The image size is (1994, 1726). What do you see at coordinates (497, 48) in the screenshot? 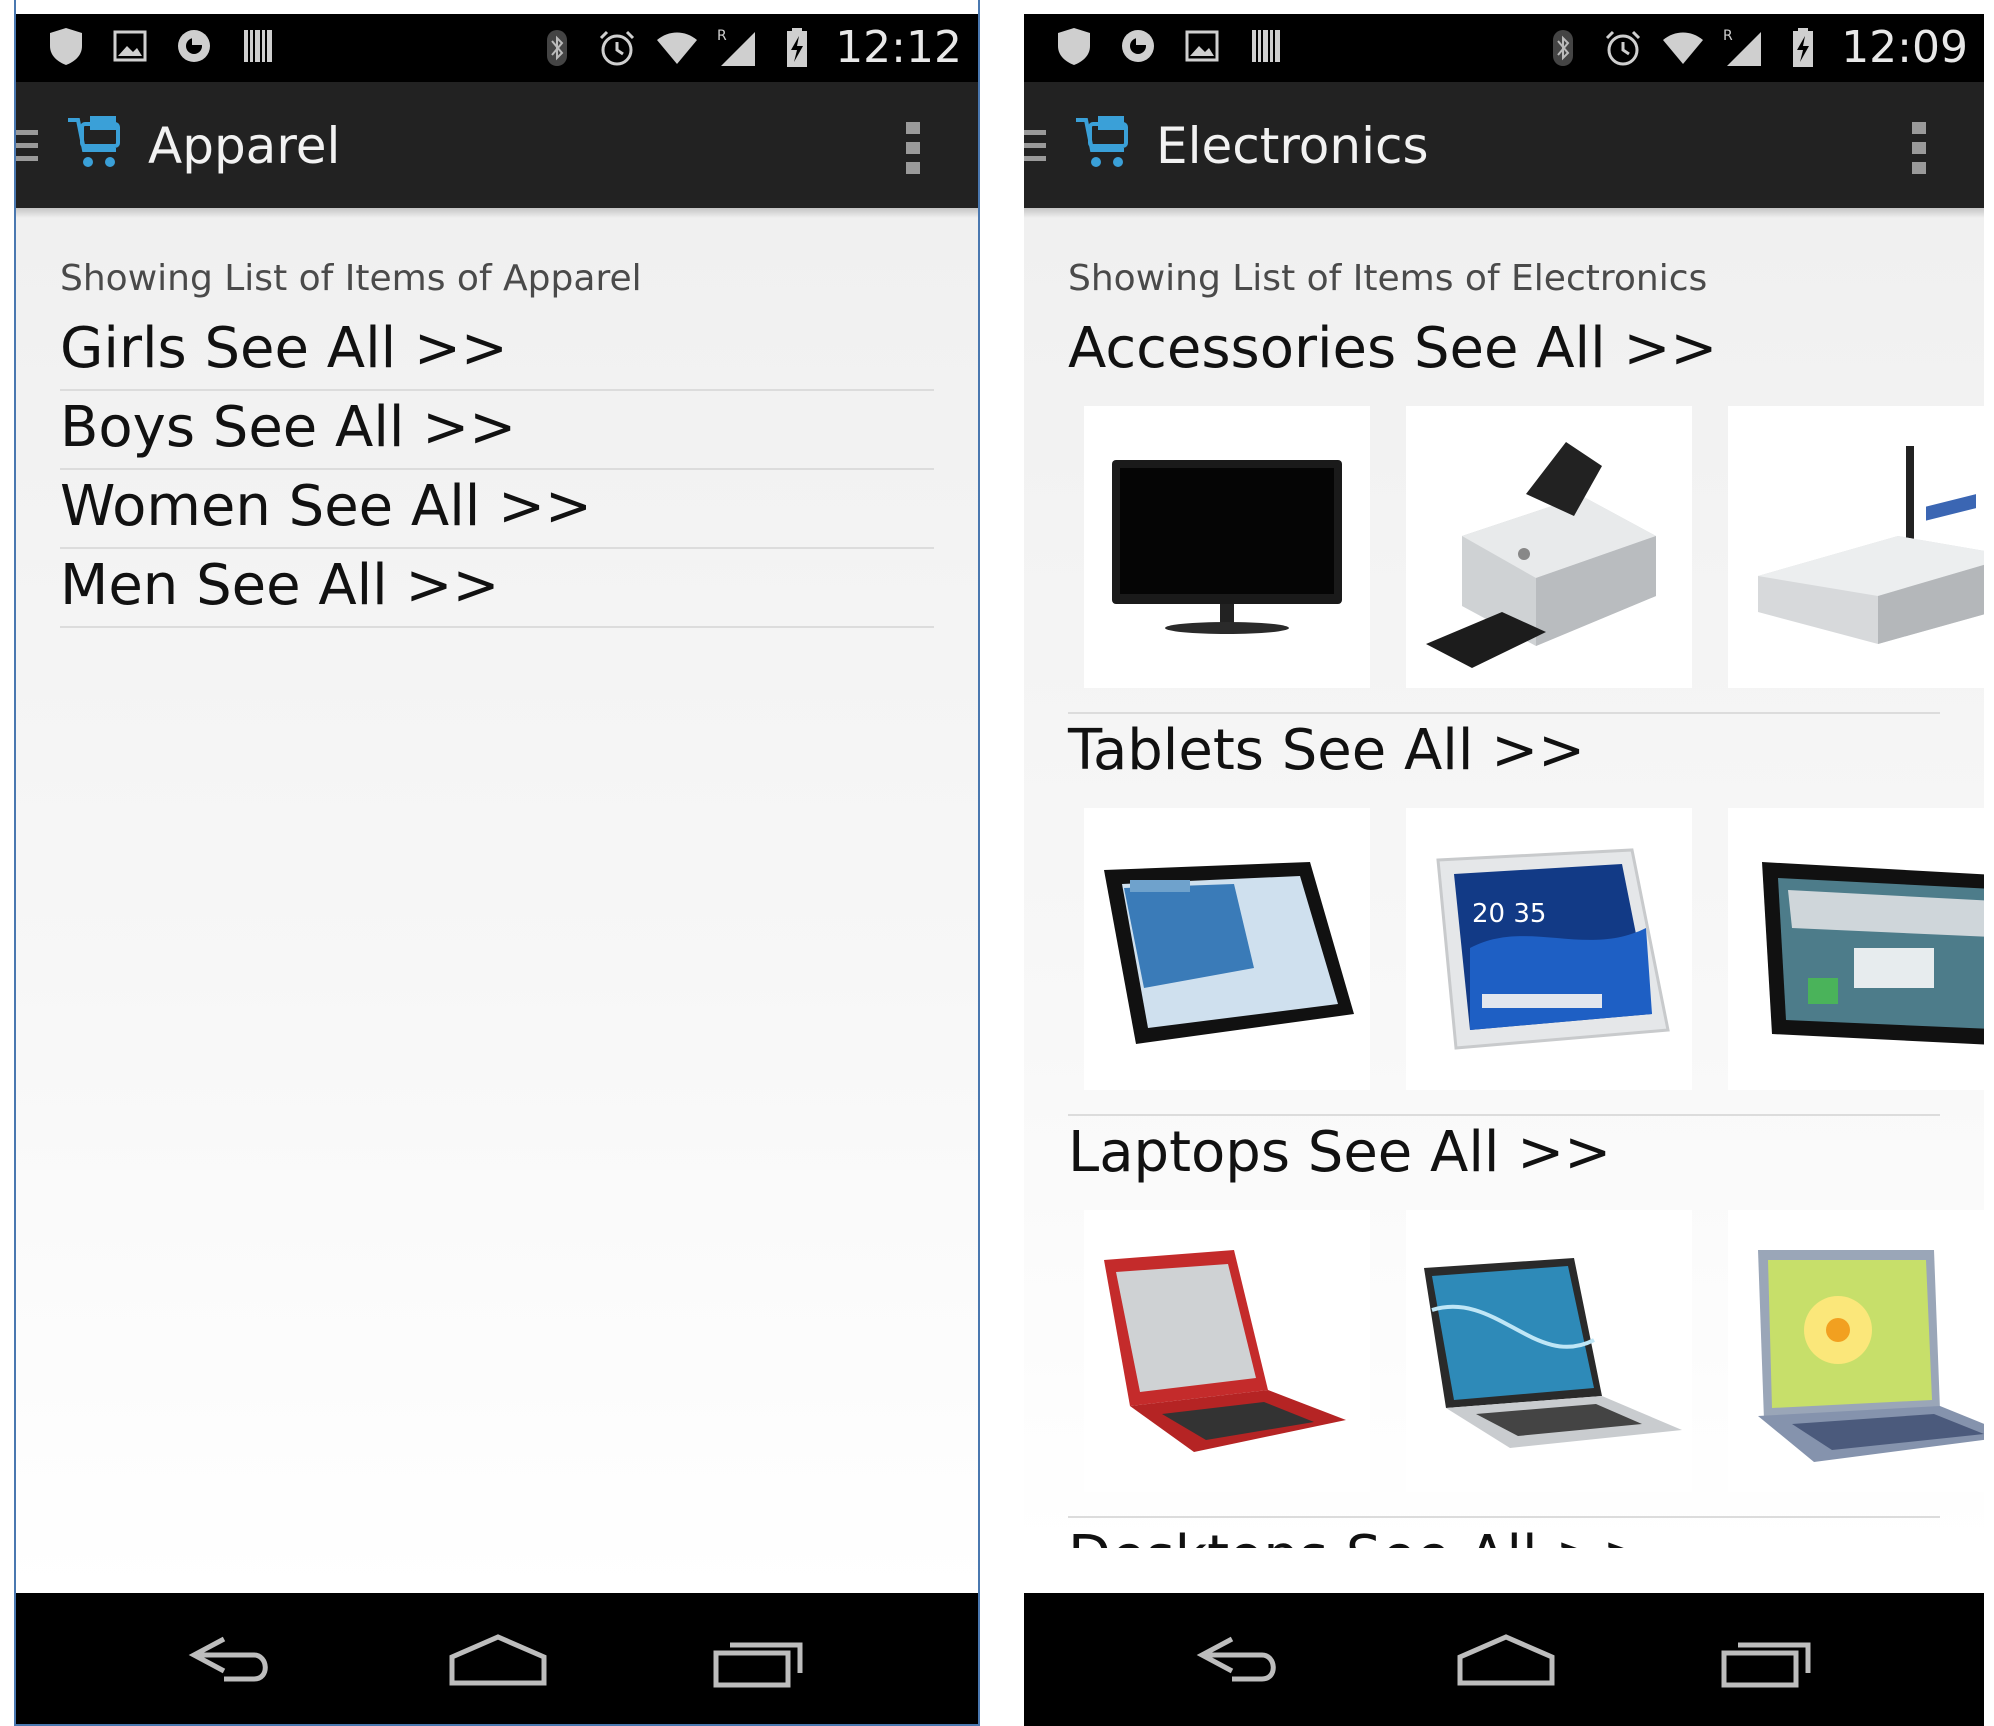
I see `status-bar: R 12:12` at bounding box center [497, 48].